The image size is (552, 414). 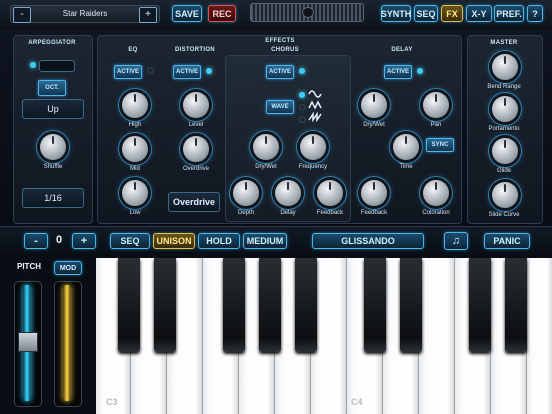 I want to click on chorus-delay-knob, so click(x=288, y=193).